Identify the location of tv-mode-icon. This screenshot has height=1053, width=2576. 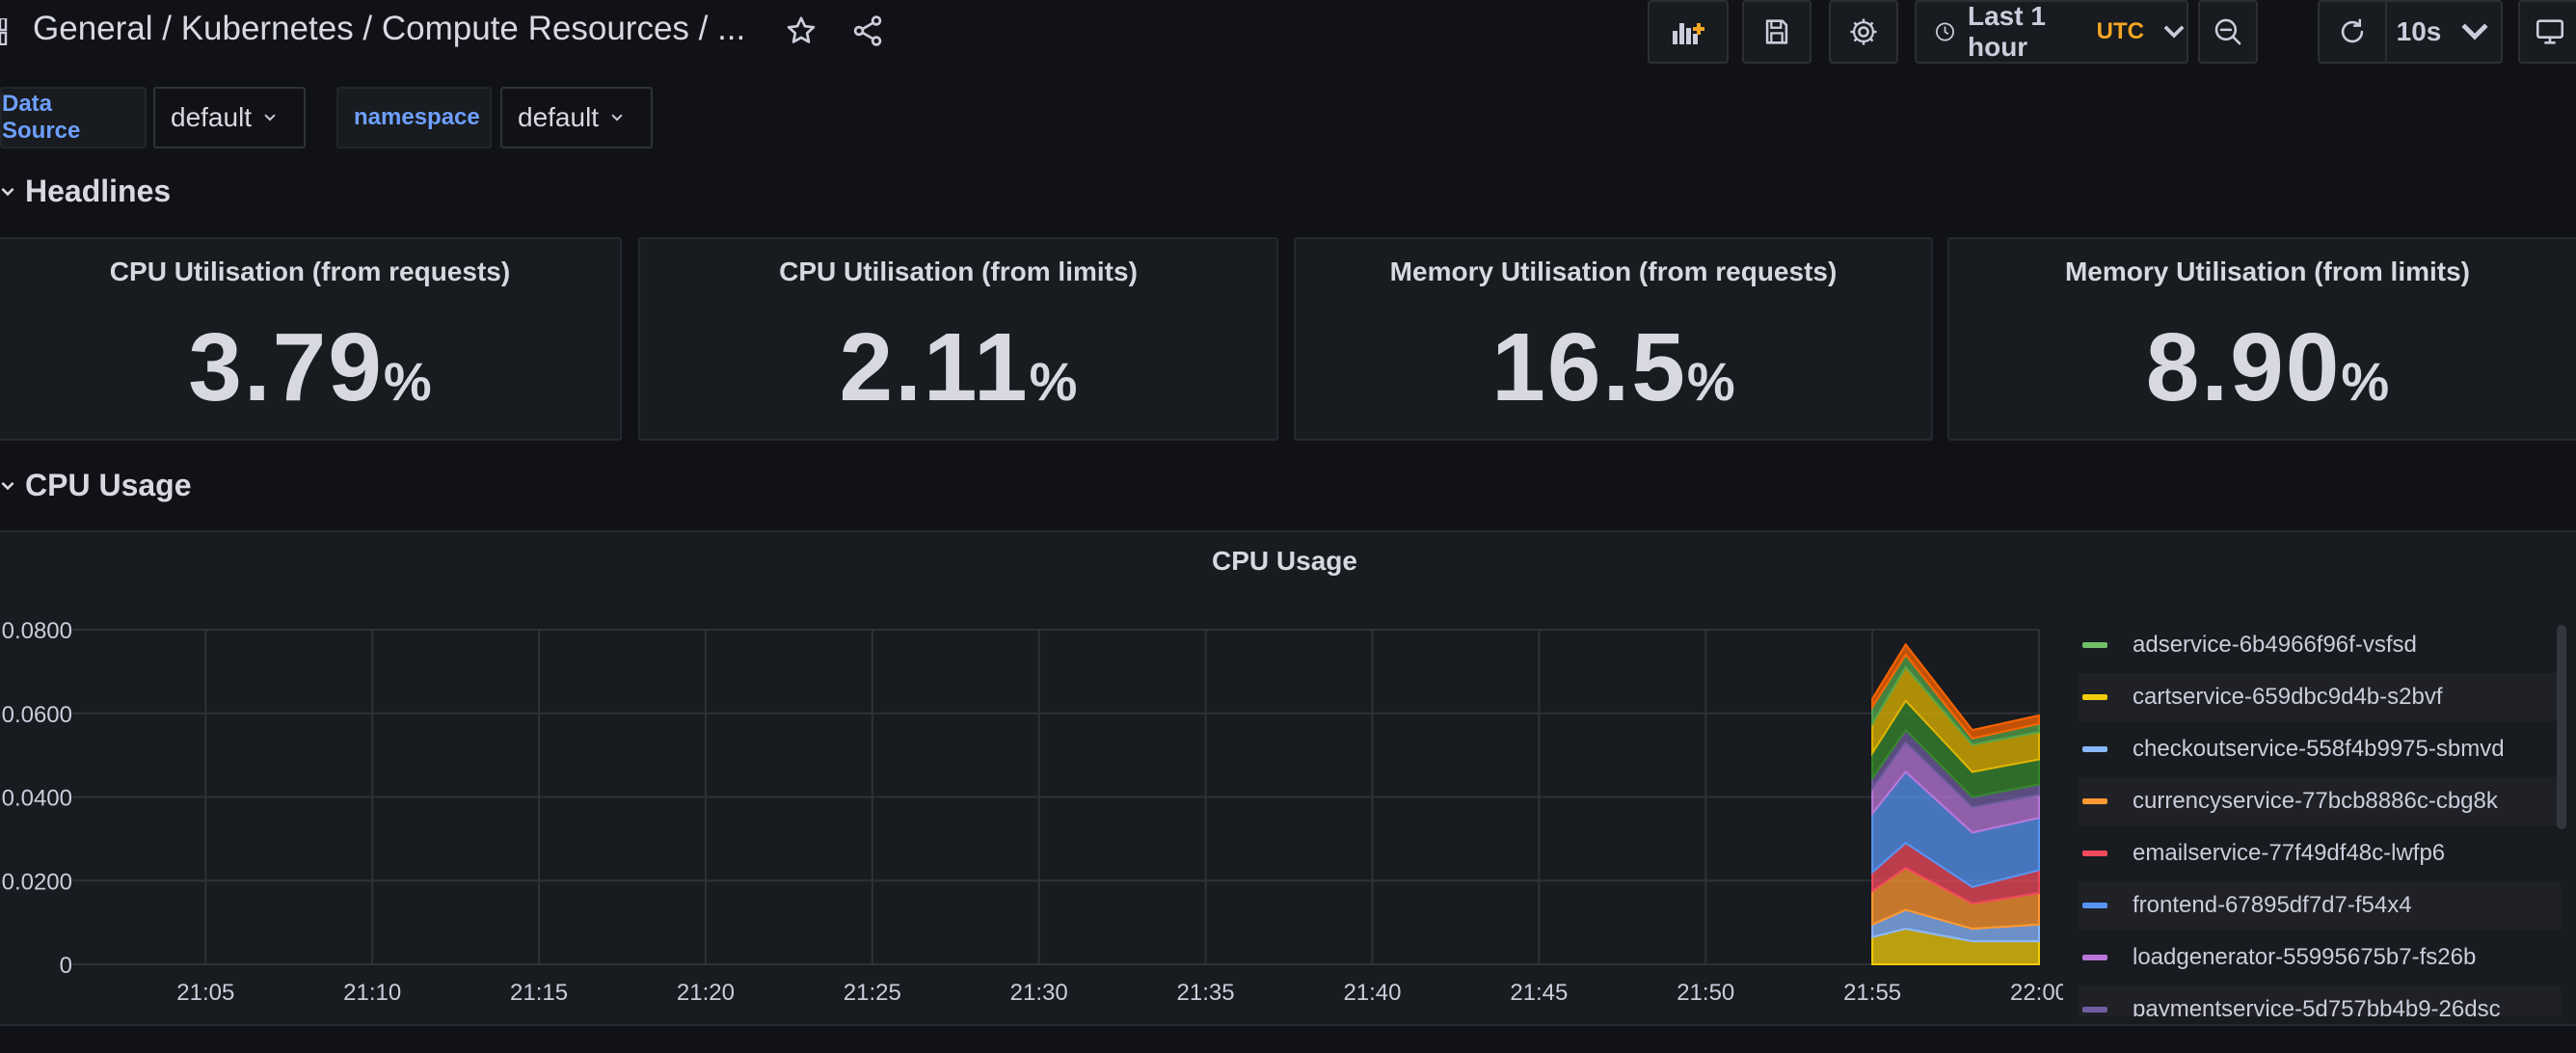
(2550, 31).